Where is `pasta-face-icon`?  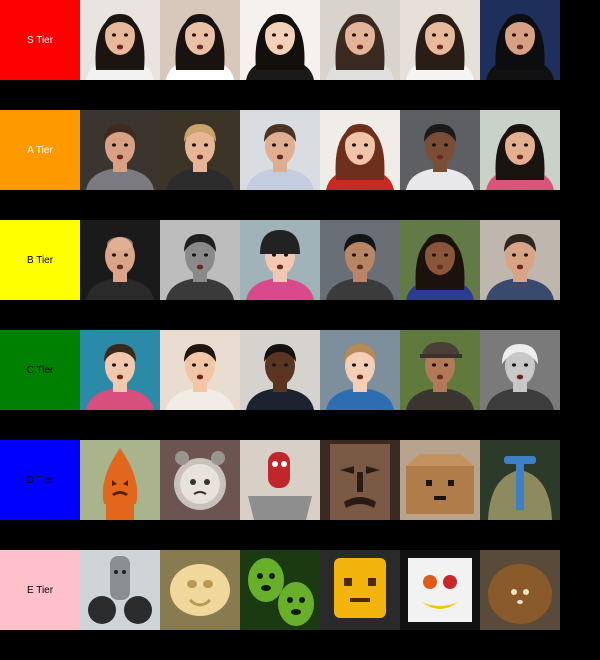 pasta-face-icon is located at coordinates (200, 590).